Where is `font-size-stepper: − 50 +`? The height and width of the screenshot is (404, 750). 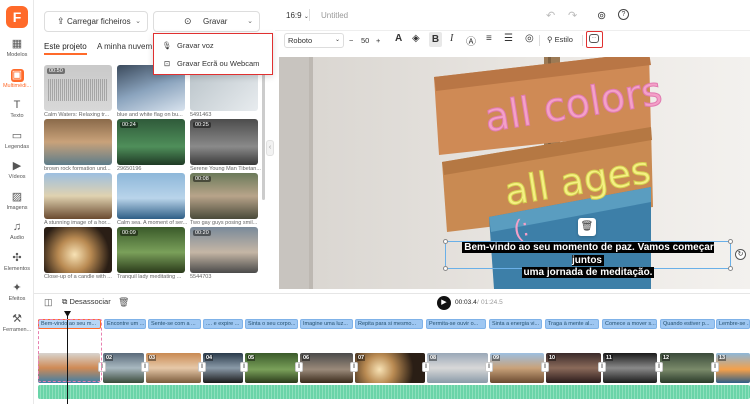 font-size-stepper: − 50 + is located at coordinates (367, 40).